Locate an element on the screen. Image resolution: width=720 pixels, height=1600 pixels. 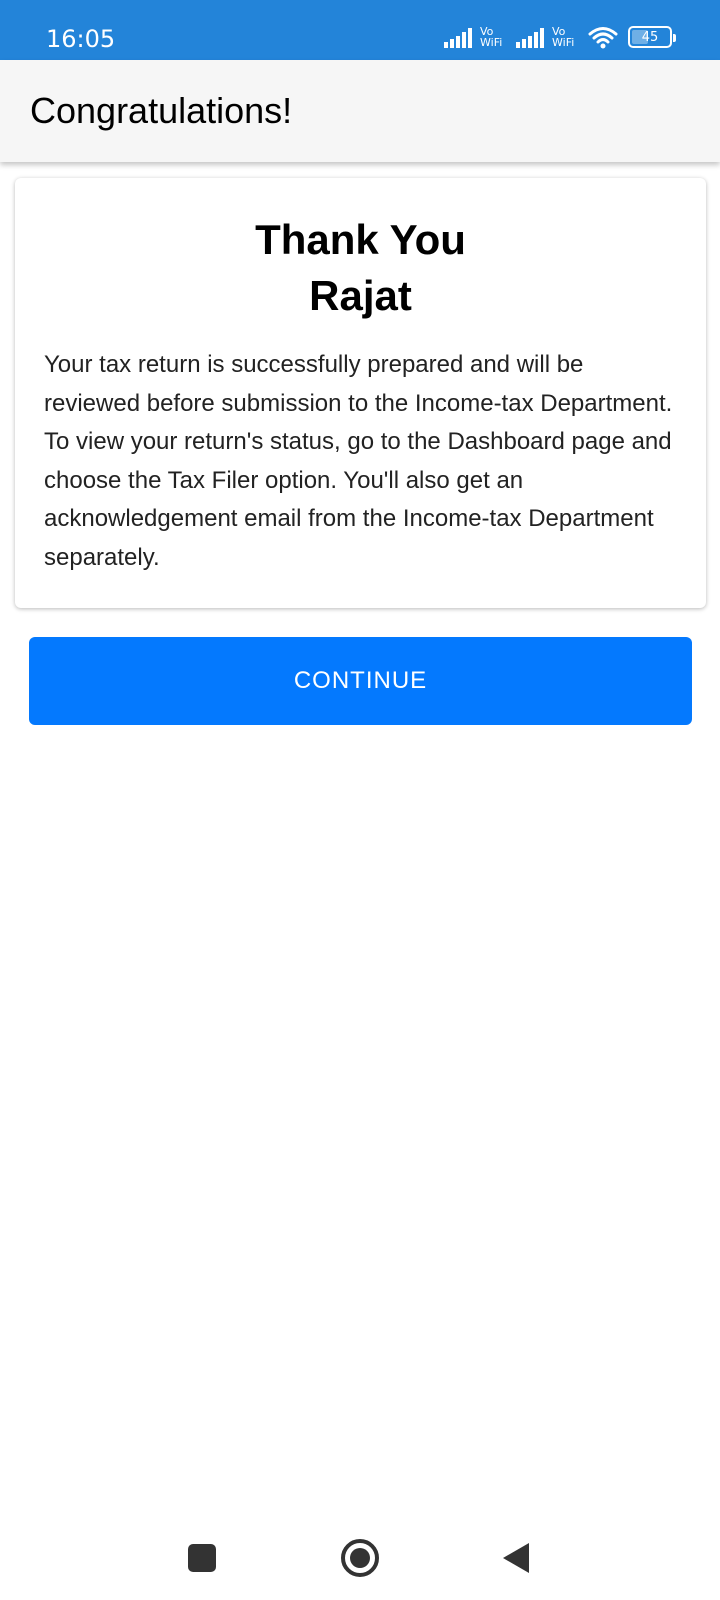
battery-icon: 45 is located at coordinates (652, 37).